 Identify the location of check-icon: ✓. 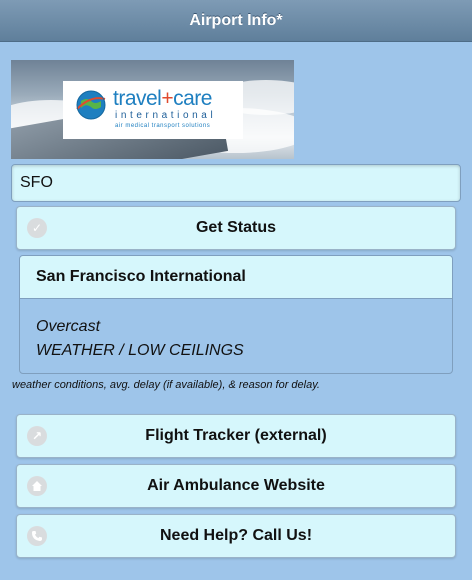
(37, 228).